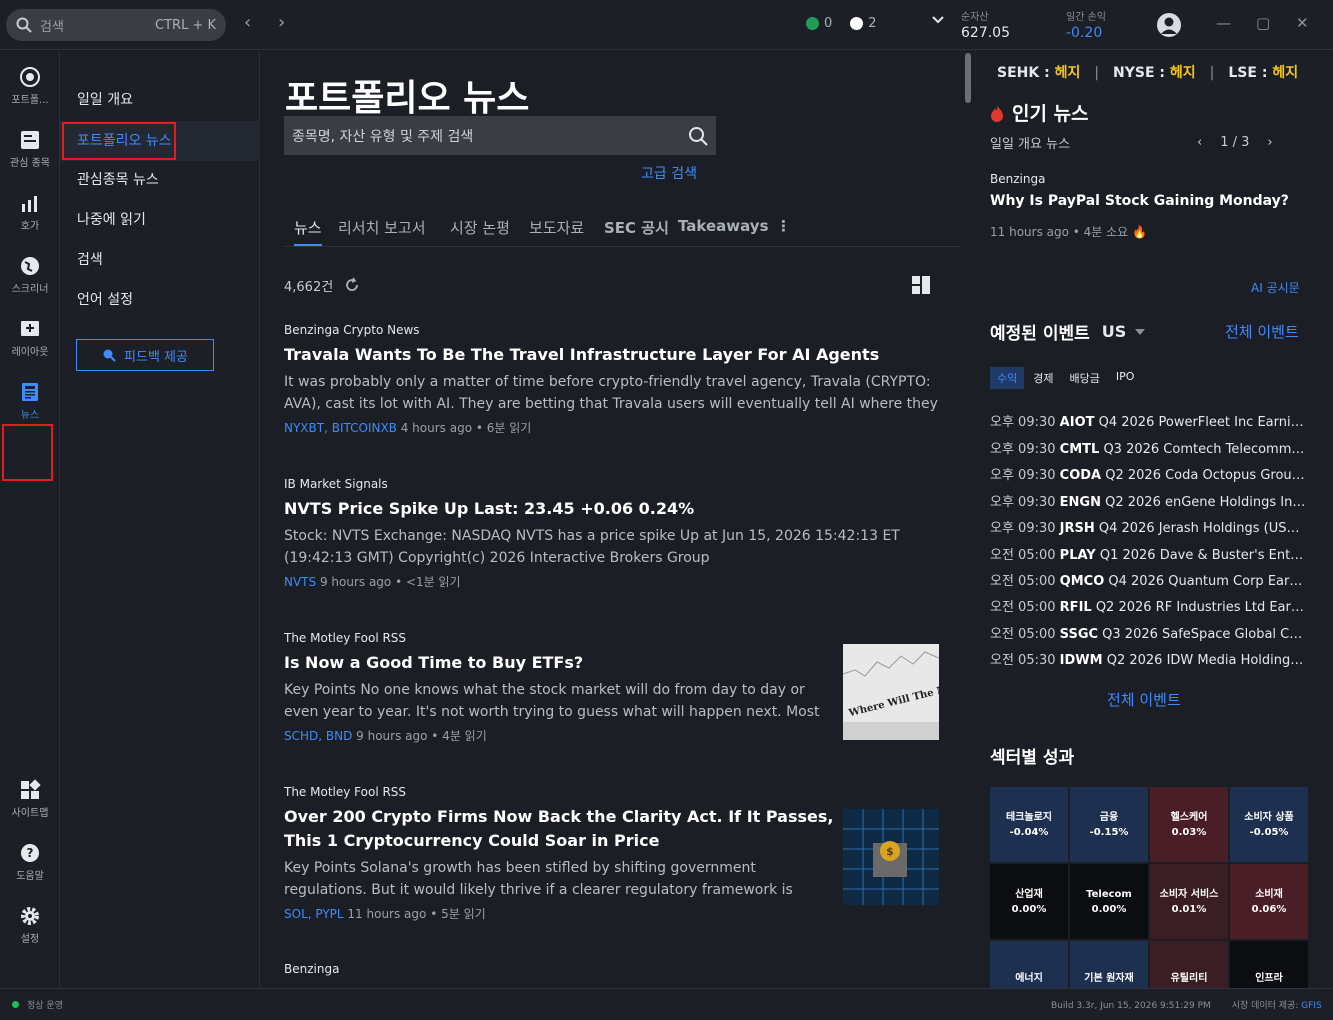  What do you see at coordinates (1144, 699) in the screenshot?
I see `all-events-footer-link: 전체 이벤트` at bounding box center [1144, 699].